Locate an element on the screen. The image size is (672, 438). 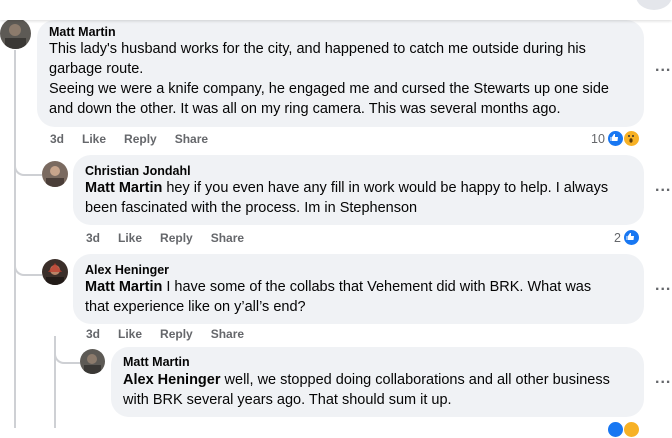
comment-line: garbage route. is located at coordinates (96, 69).